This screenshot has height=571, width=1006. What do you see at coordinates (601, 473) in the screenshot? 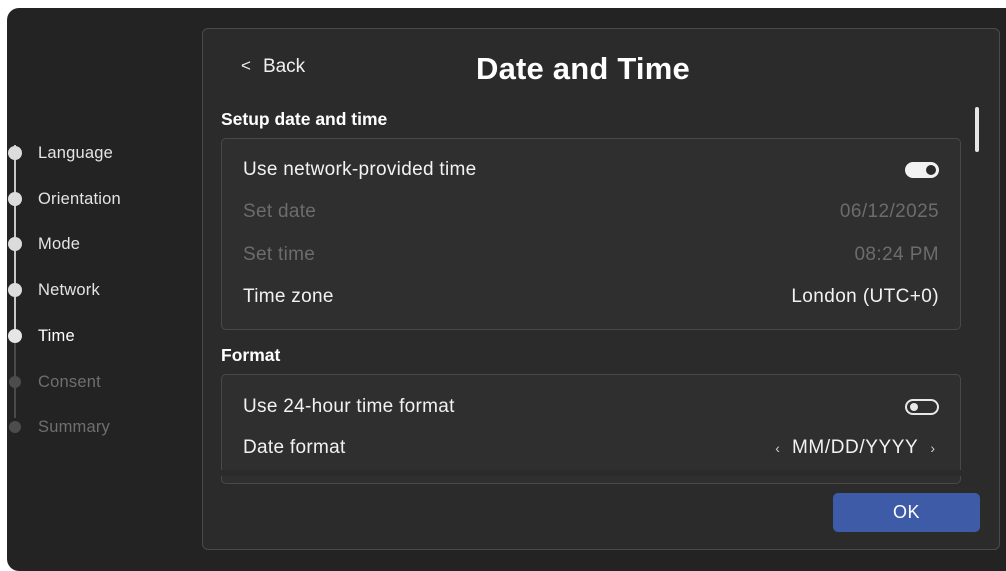
I see `scroll-clip-edge` at bounding box center [601, 473].